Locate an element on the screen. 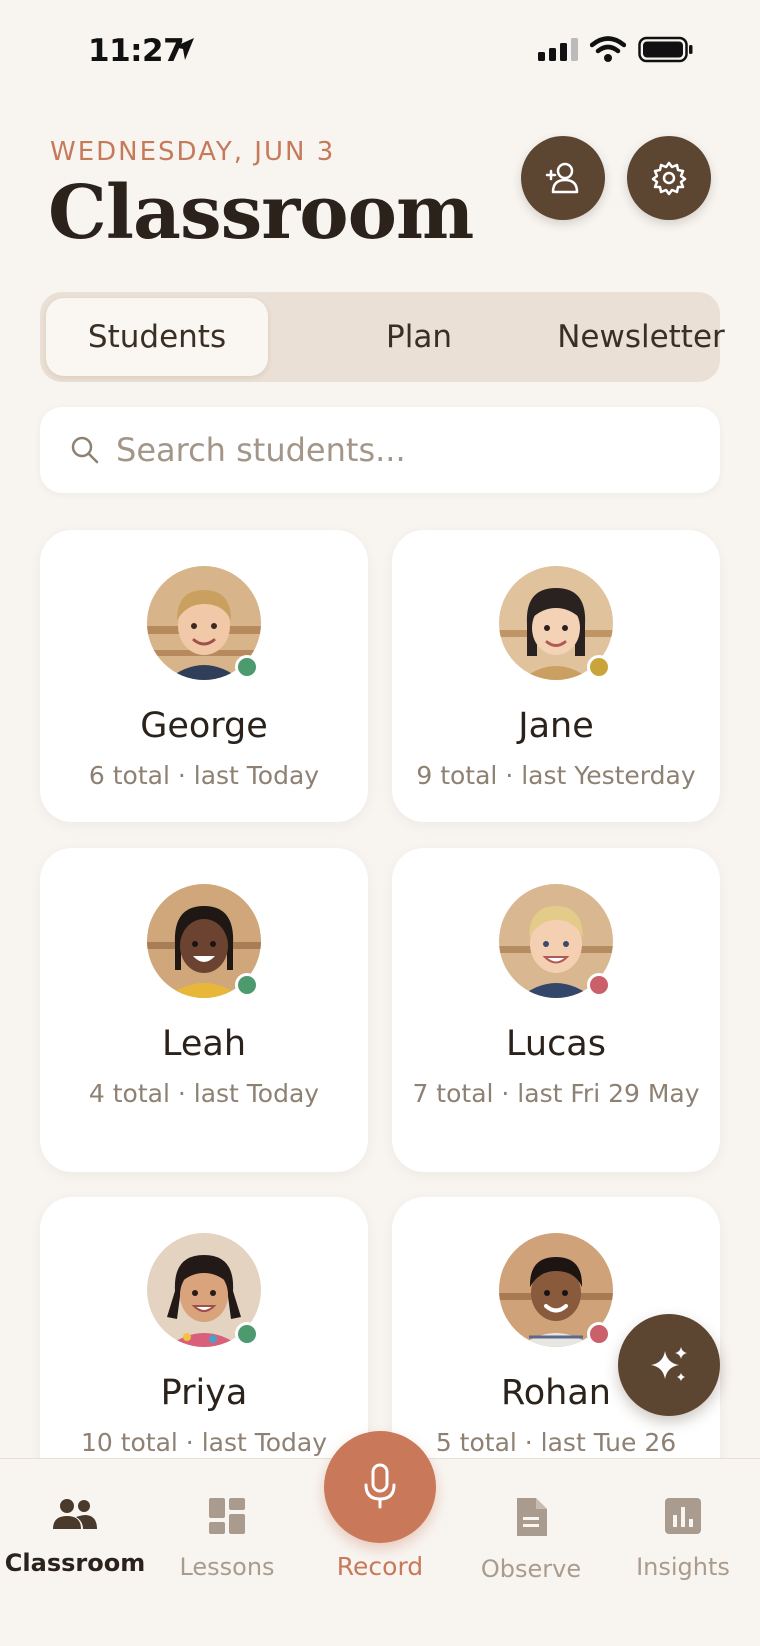 This screenshot has height=1646, width=760. bar-chart-icon is located at coordinates (683, 1516).